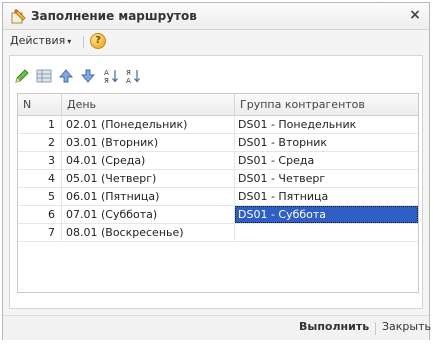 The width and height of the screenshot is (434, 345). Describe the element at coordinates (148, 214) in the screenshot. I see `day-cell: 07.01 (Суббота)` at that location.